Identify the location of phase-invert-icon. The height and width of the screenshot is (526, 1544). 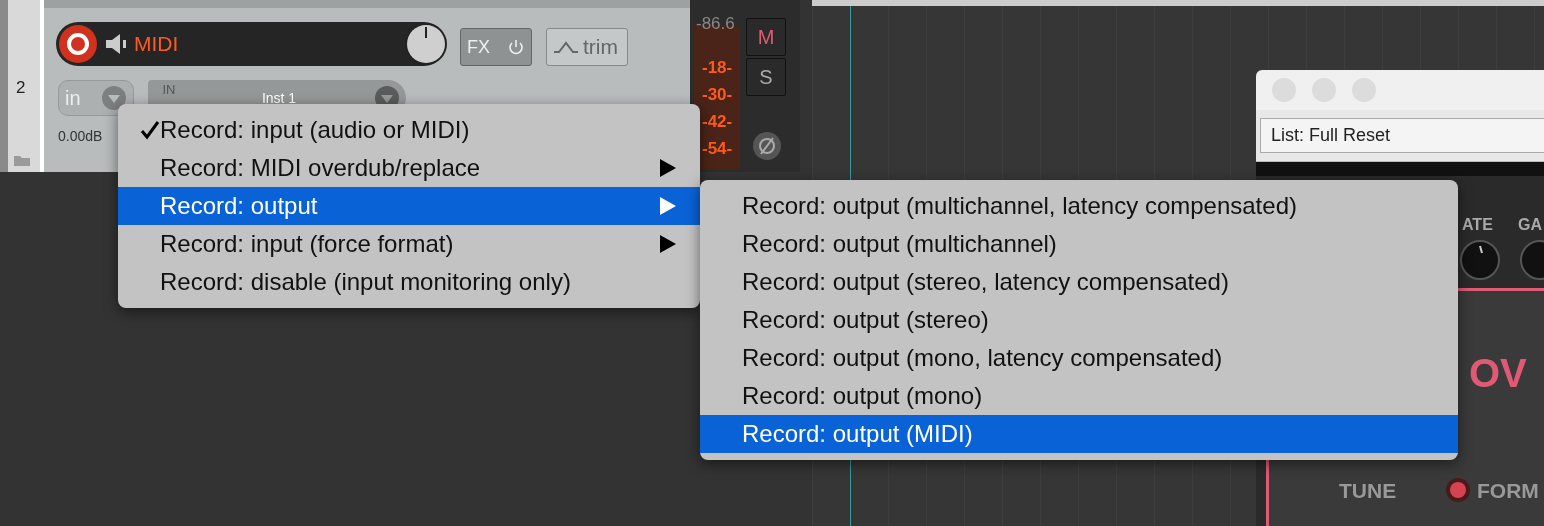
(767, 146).